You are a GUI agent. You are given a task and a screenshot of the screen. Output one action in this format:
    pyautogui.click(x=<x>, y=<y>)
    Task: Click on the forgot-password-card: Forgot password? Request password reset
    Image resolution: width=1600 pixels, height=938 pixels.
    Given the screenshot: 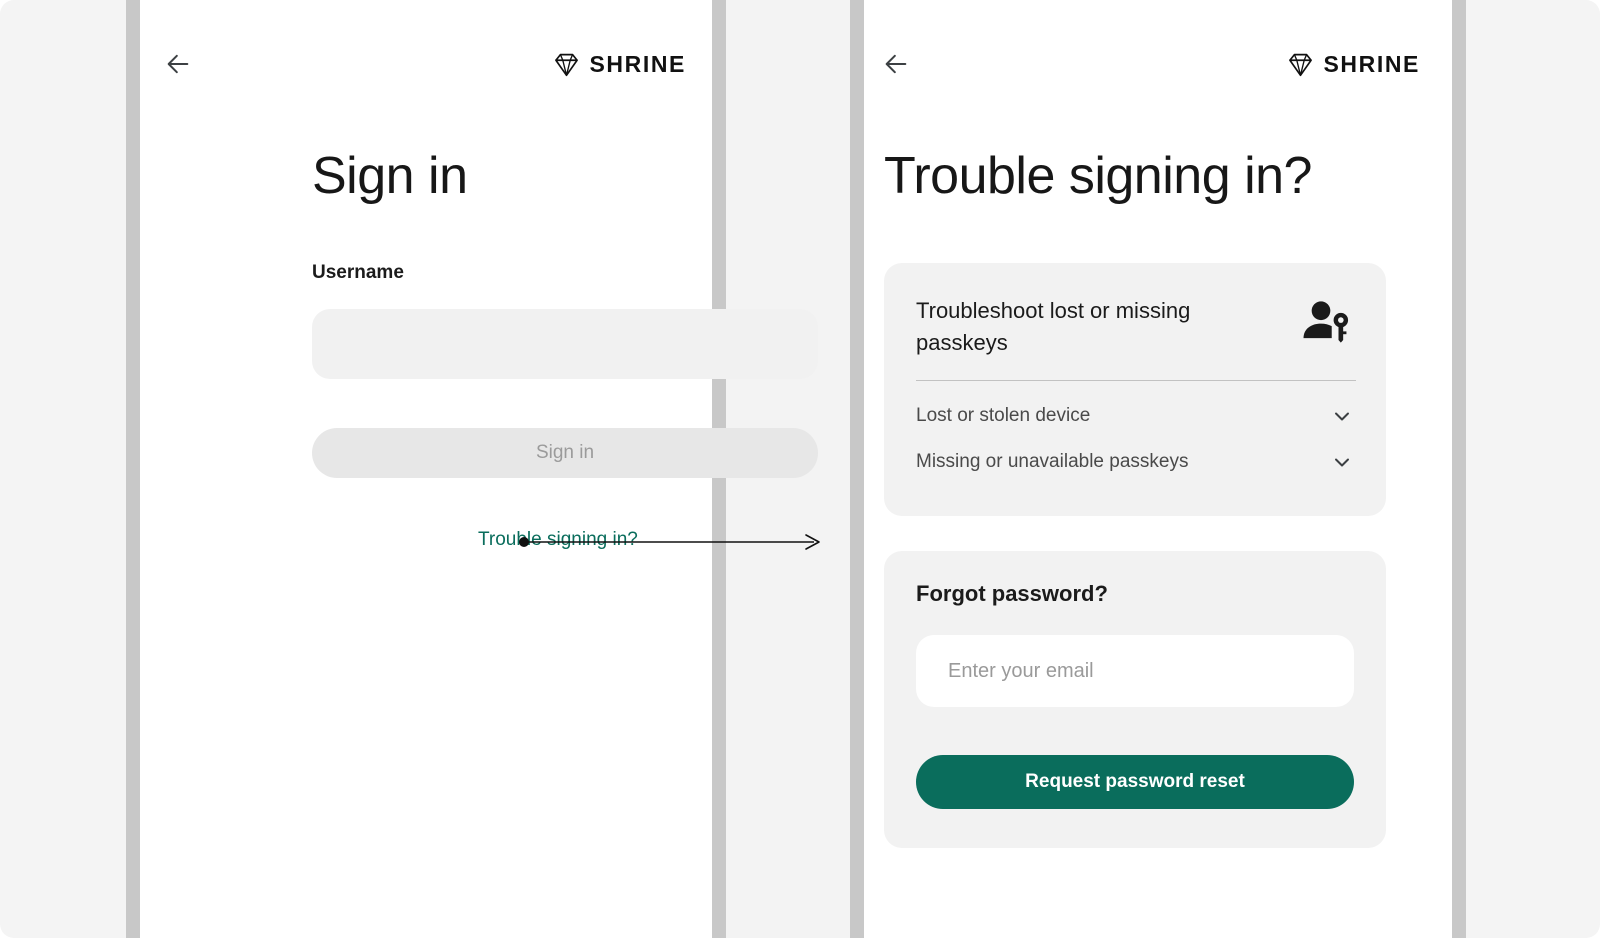 What is the action you would take?
    pyautogui.click(x=1135, y=699)
    